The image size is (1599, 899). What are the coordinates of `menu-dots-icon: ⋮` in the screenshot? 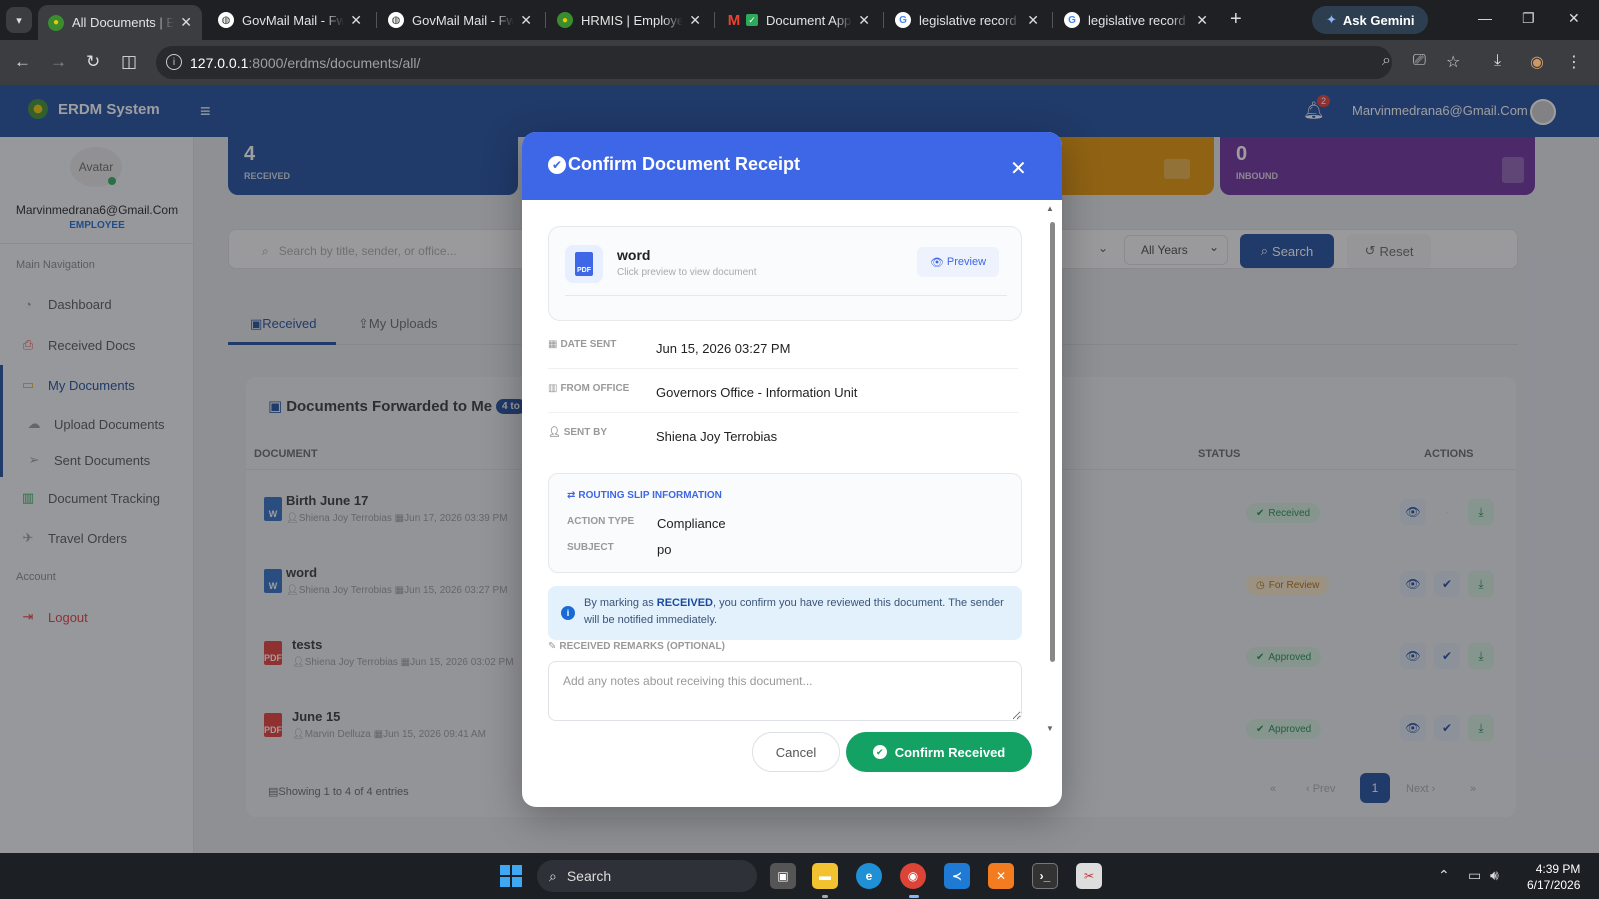 It's located at (1574, 62).